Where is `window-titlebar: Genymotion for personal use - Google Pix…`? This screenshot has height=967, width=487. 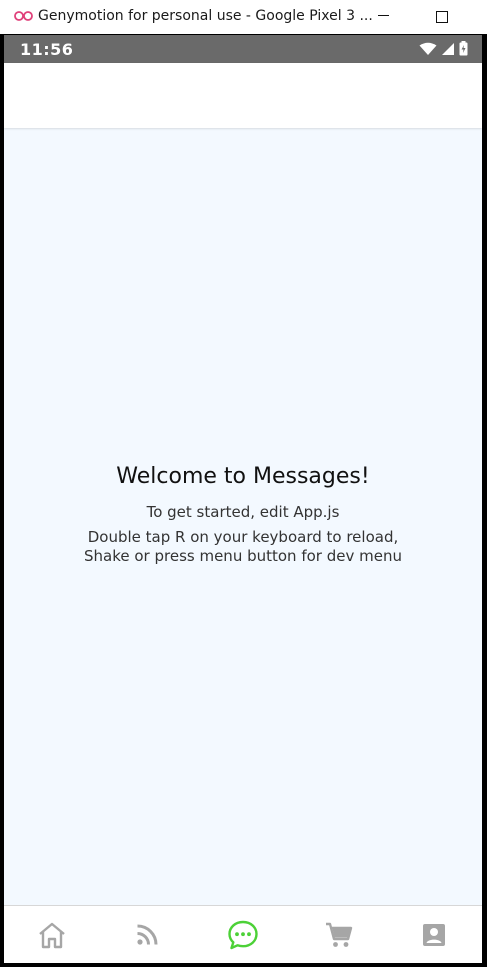 window-titlebar: Genymotion for personal use - Google Pix… is located at coordinates (243, 17).